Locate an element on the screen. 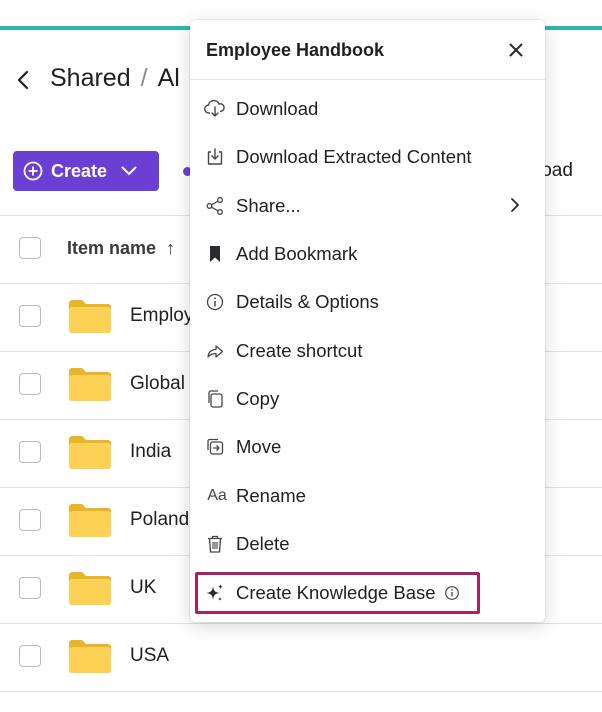 The width and height of the screenshot is (602, 712). context-menu-header: Employee Handbook is located at coordinates (367, 50).